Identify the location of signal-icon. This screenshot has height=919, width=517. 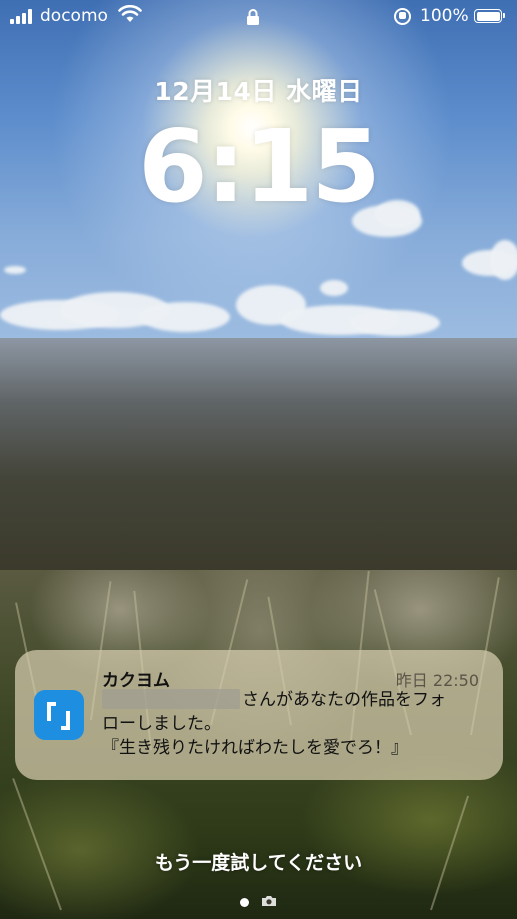
(21, 16).